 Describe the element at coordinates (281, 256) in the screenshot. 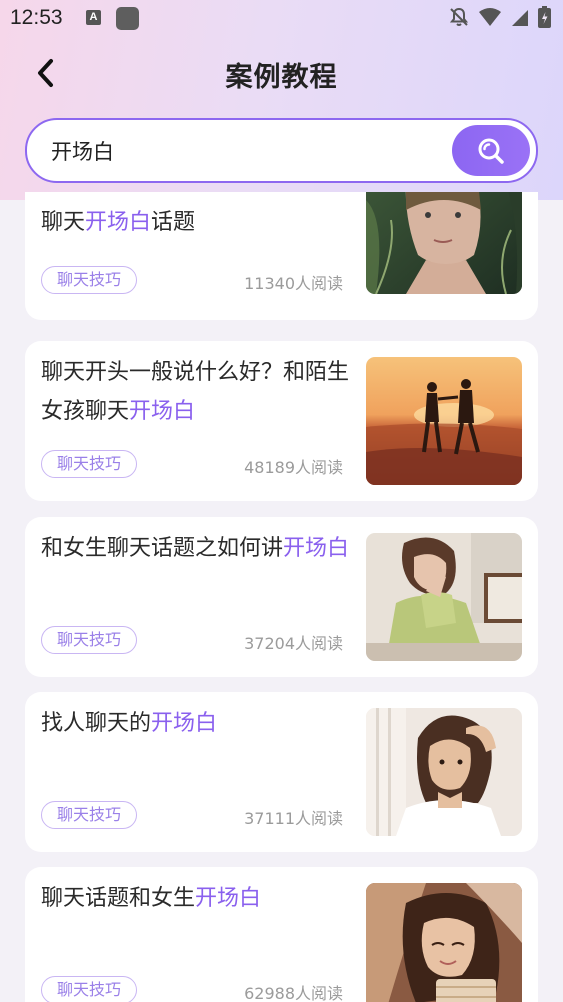

I see `article-card: 聊天开场白话题 聊天技巧 11340人阅读` at that location.